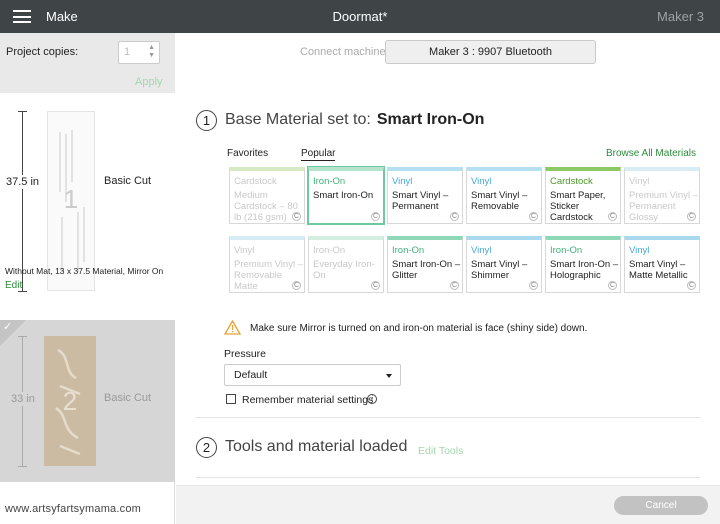 This screenshot has width=720, height=524. What do you see at coordinates (372, 399) in the screenshot?
I see `info-icon: i` at bounding box center [372, 399].